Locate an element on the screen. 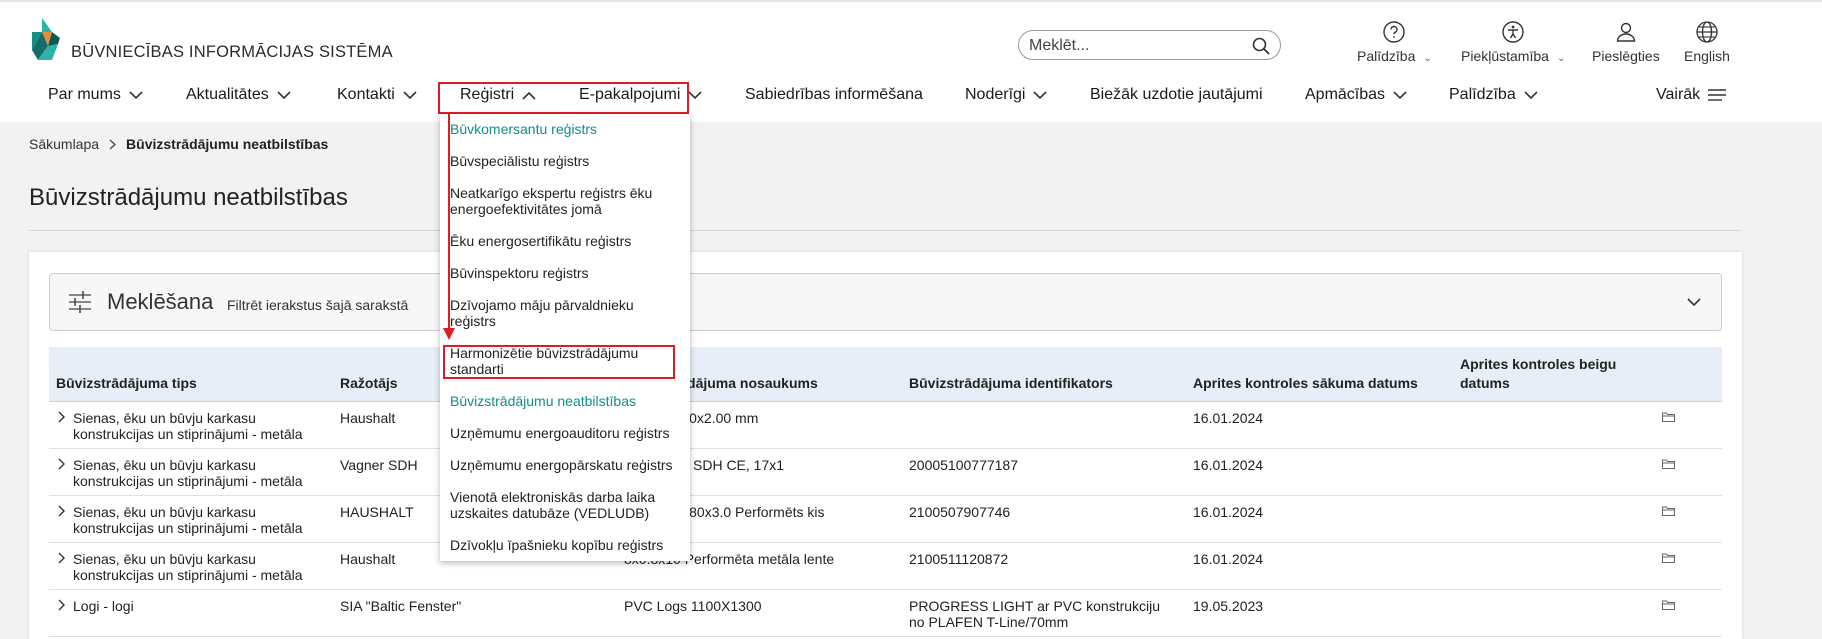 This screenshot has height=639, width=1822. breadcrumb: Sākumlapa Būvizstrādājumu neatbilstības is located at coordinates (178, 144).